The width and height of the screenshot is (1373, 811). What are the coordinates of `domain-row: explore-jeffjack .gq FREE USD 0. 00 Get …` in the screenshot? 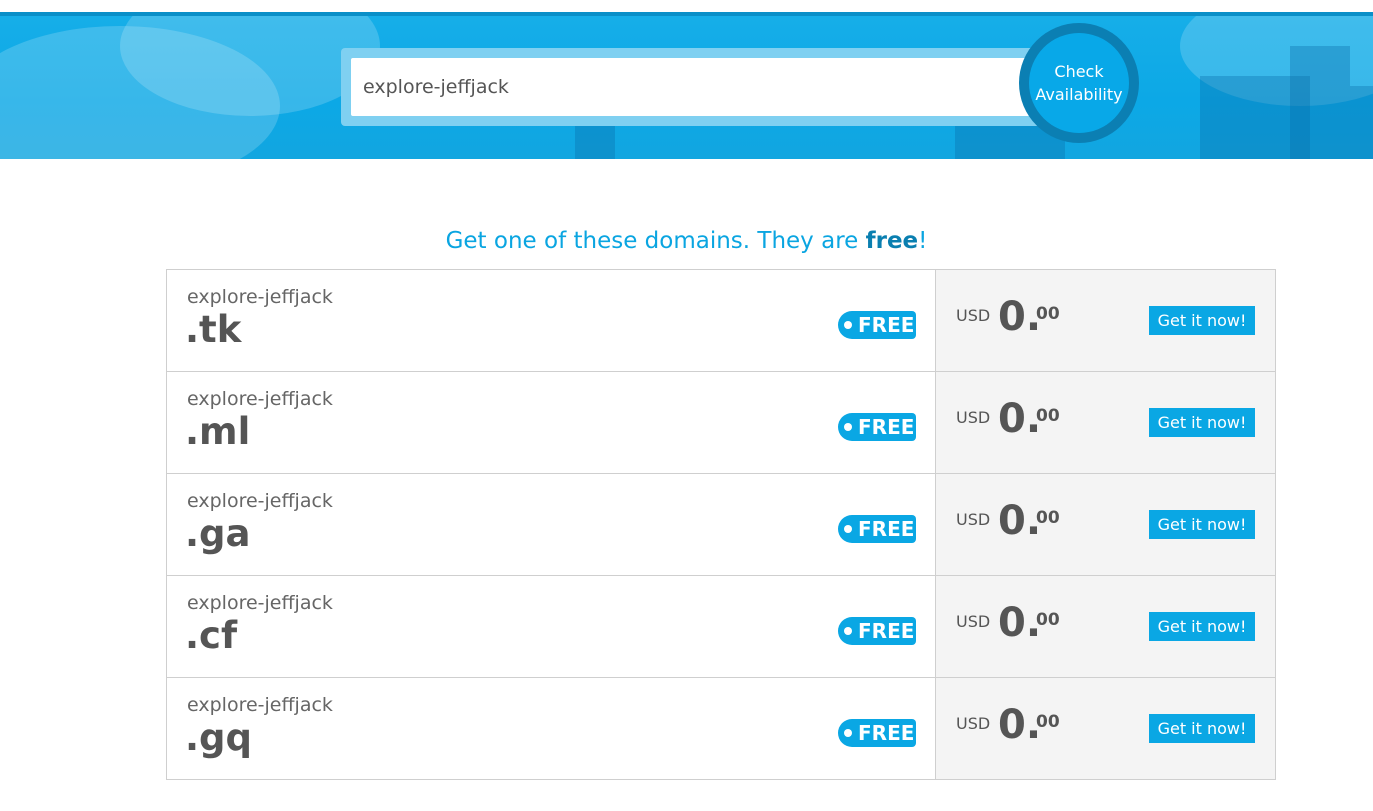 It's located at (721, 729).